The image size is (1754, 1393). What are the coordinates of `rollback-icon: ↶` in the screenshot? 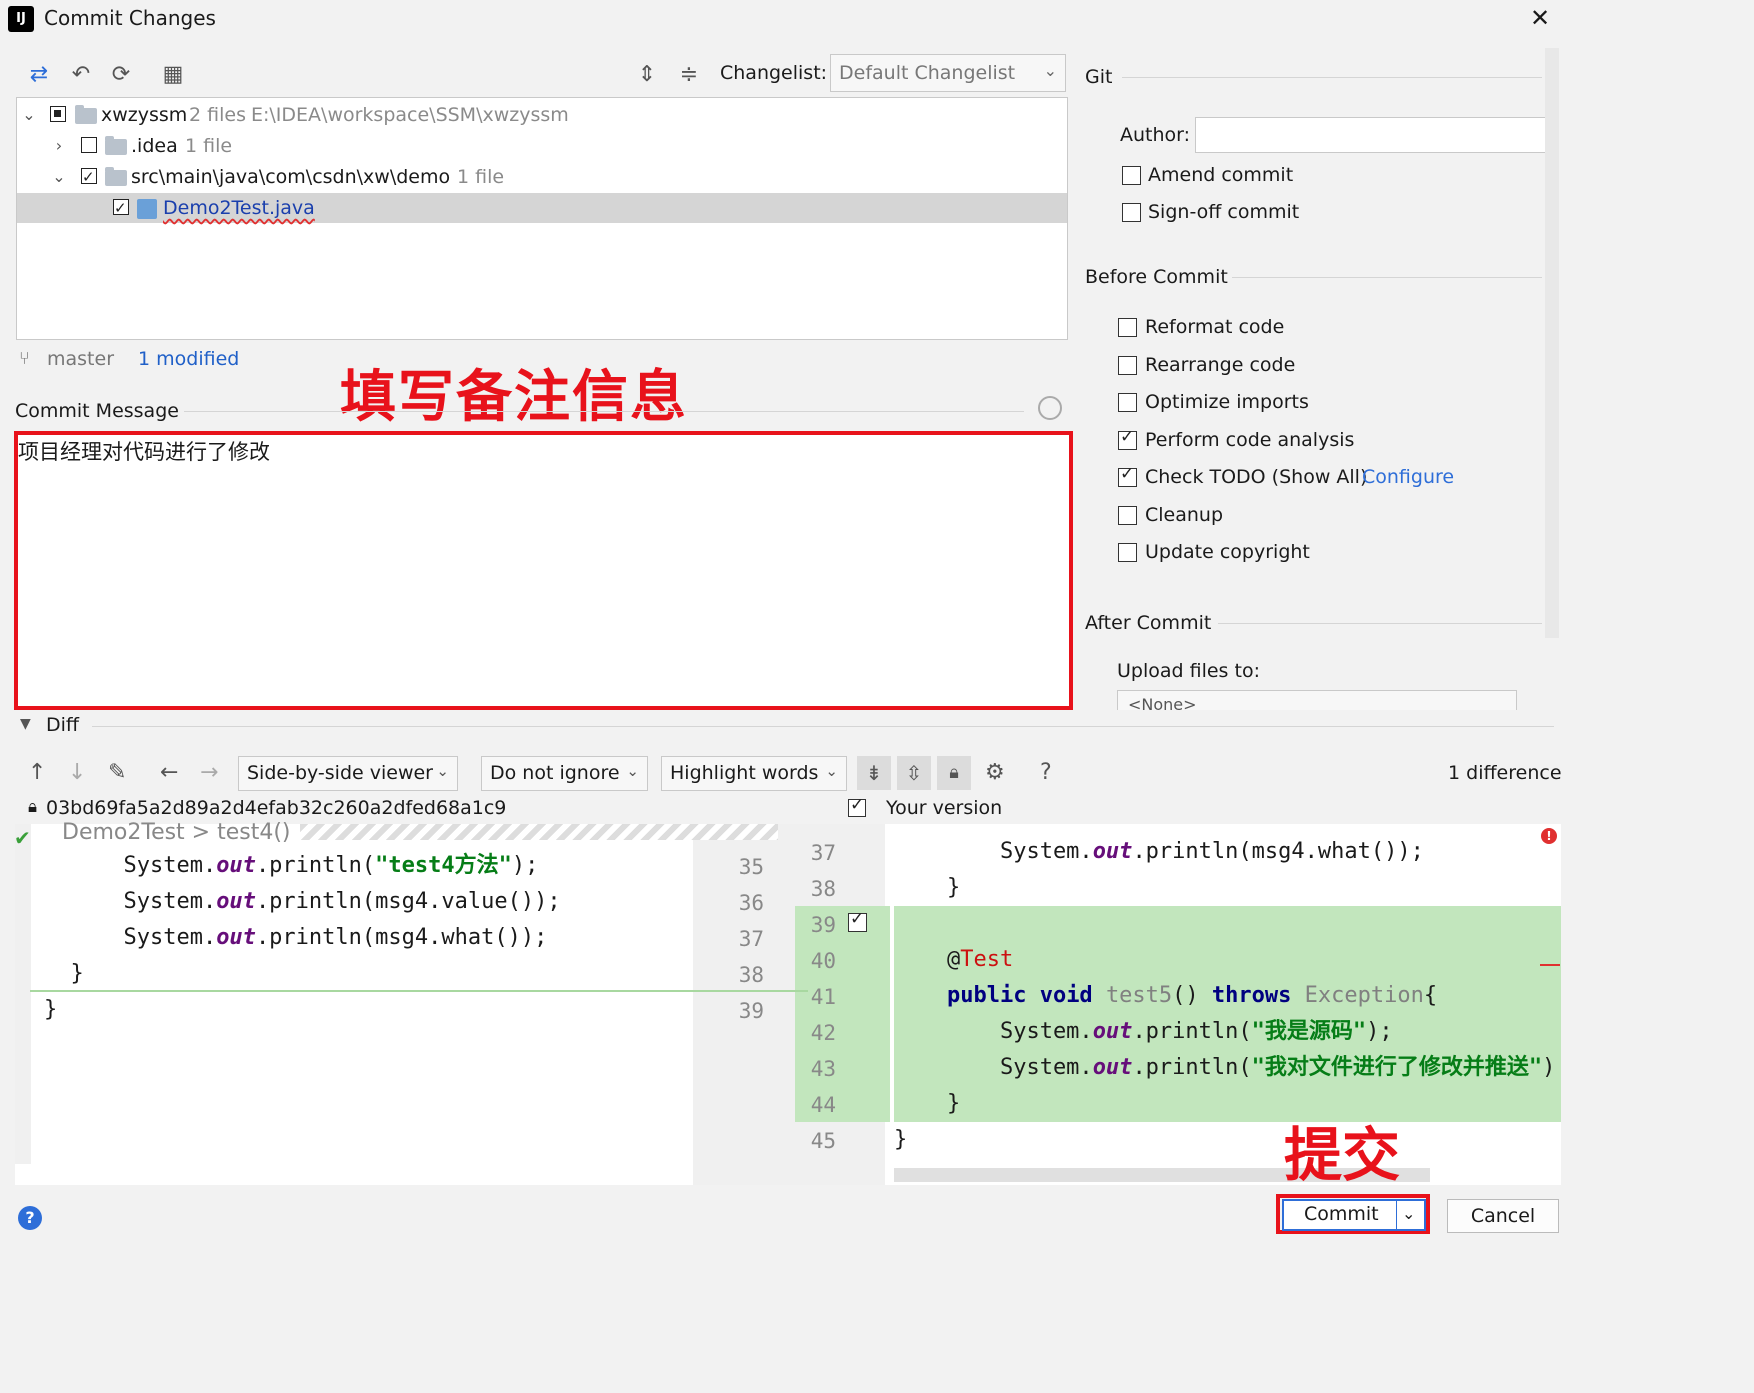 It's located at (81, 75).